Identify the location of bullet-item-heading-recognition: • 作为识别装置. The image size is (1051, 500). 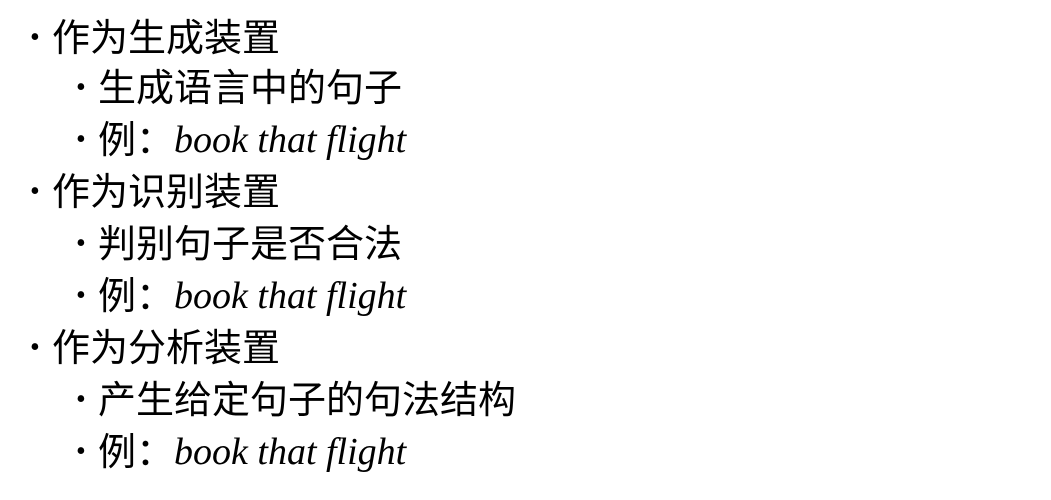
(155, 192).